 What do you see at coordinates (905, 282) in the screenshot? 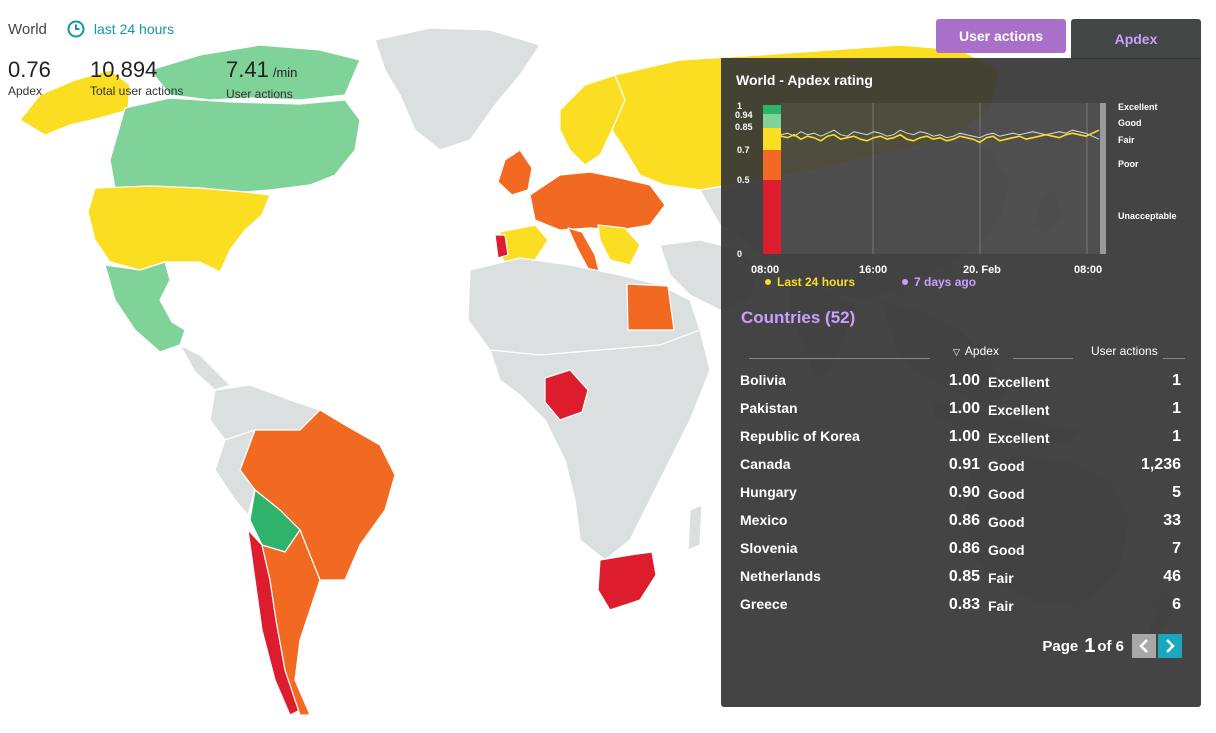
I see `legend-dot` at bounding box center [905, 282].